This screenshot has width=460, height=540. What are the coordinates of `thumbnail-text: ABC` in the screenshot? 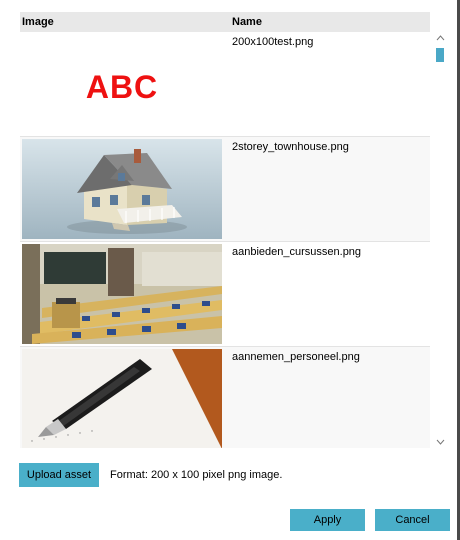 It's located at (122, 86).